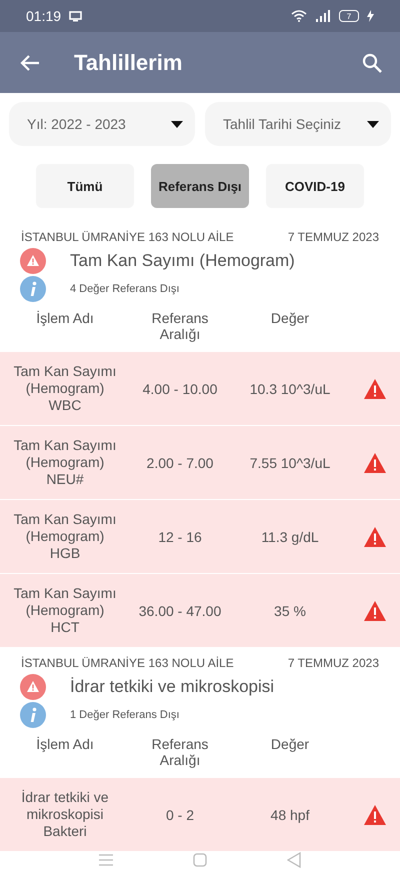  What do you see at coordinates (65, 536) in the screenshot?
I see `test-item-name: Tam Kan Sayımı (Hemogram) HGB` at bounding box center [65, 536].